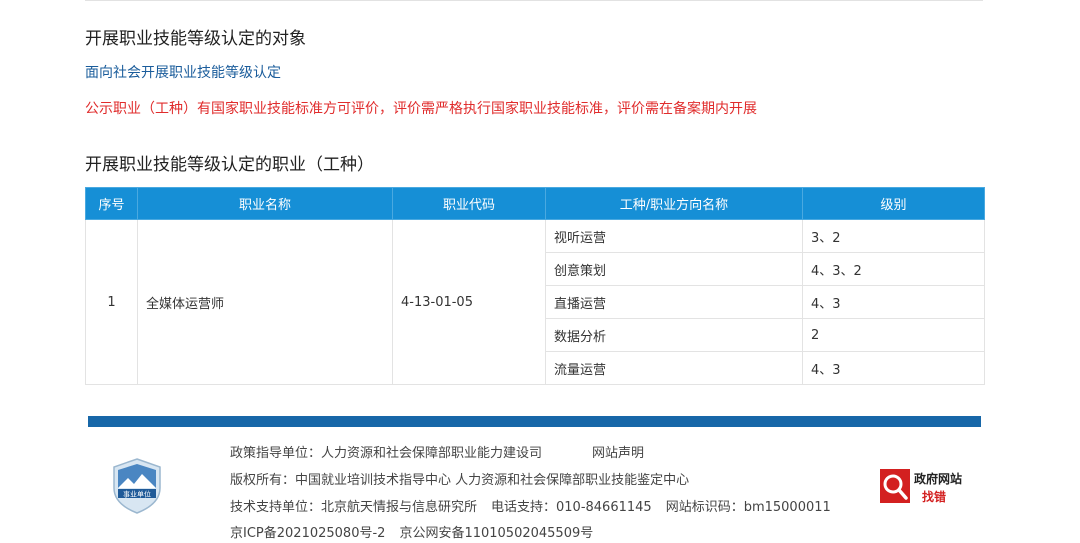 This screenshot has width=1080, height=543. What do you see at coordinates (195, 39) in the screenshot?
I see `section-title-target: 开展职业技能等级认定的对象` at bounding box center [195, 39].